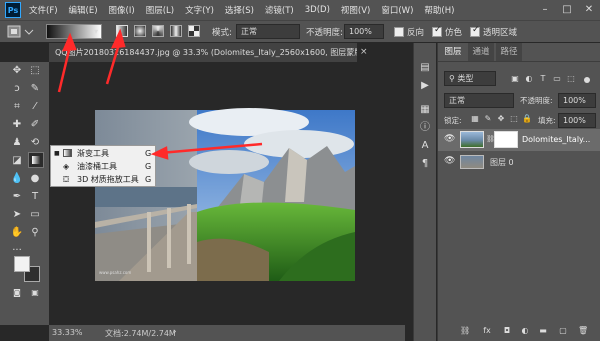 The height and width of the screenshot is (341, 600). I want to click on adjustment-filter-icon: ◐, so click(529, 79).